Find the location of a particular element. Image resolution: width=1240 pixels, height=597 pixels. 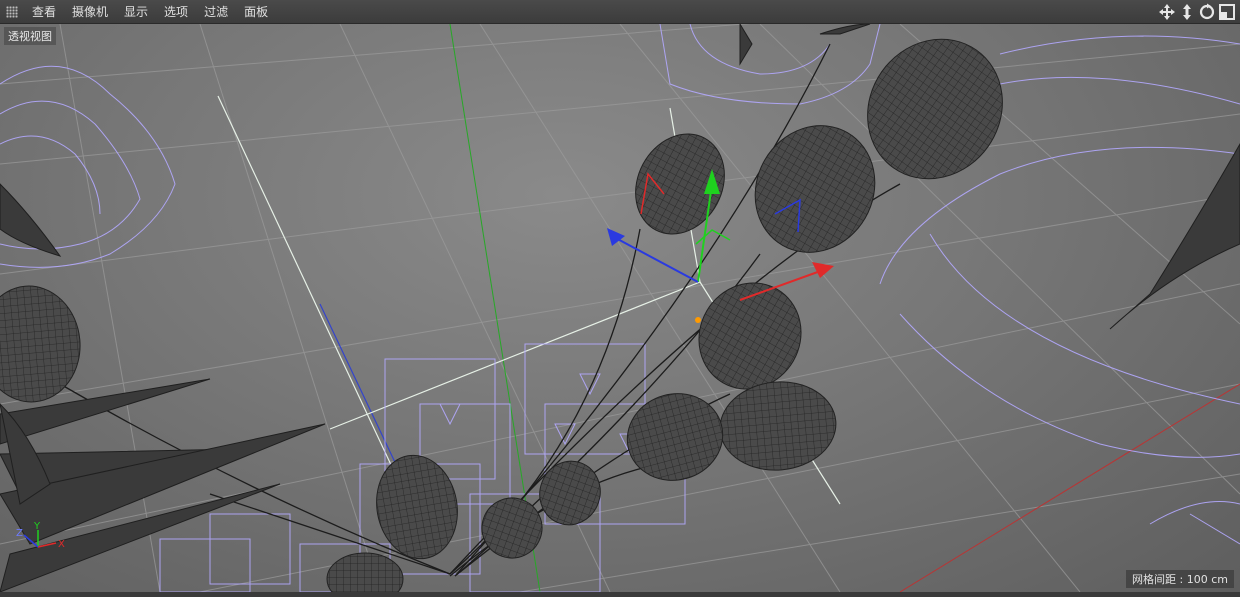

viewport-menubar: 查看 摄像机 显示 选项 过滤 面板 is located at coordinates (620, 12).